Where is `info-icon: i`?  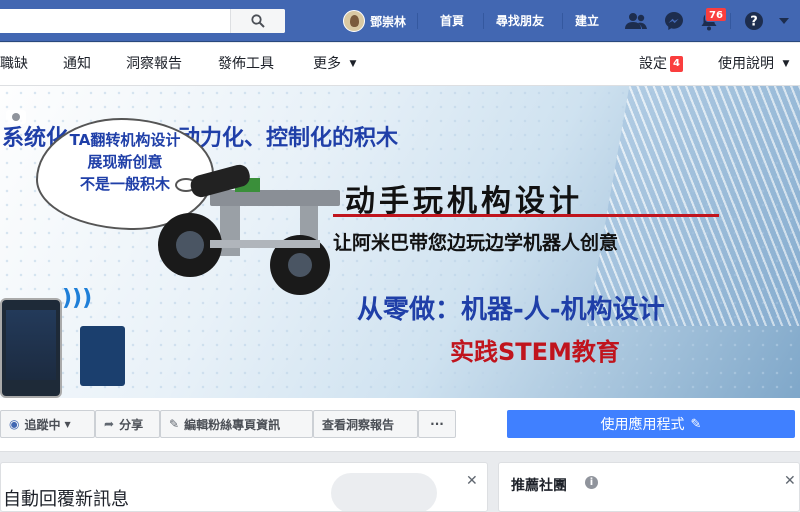
info-icon: i is located at coordinates (591, 482).